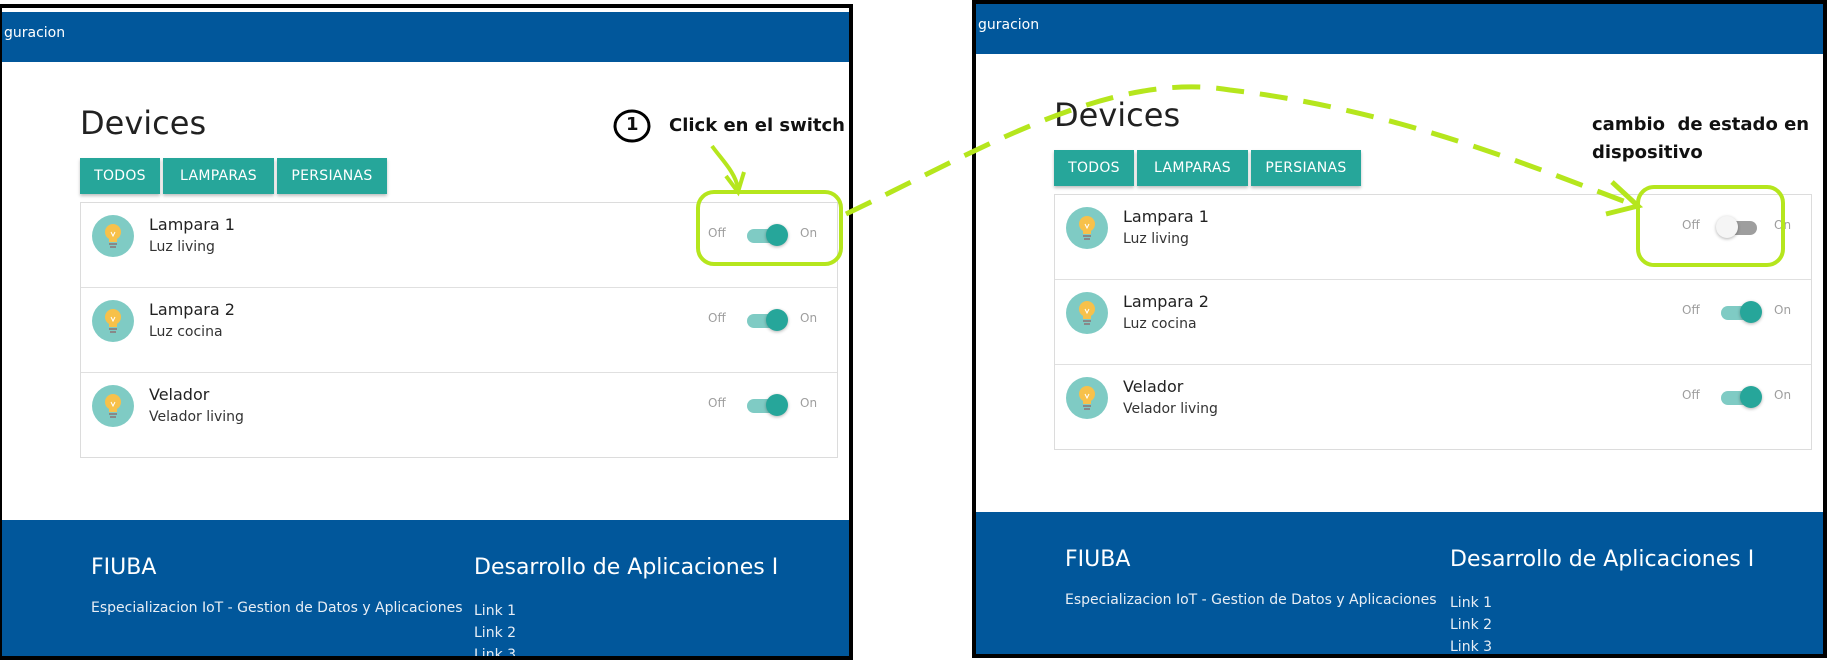  What do you see at coordinates (1701, 124) in the screenshot?
I see `result-text-line1: cambio de estado en` at bounding box center [1701, 124].